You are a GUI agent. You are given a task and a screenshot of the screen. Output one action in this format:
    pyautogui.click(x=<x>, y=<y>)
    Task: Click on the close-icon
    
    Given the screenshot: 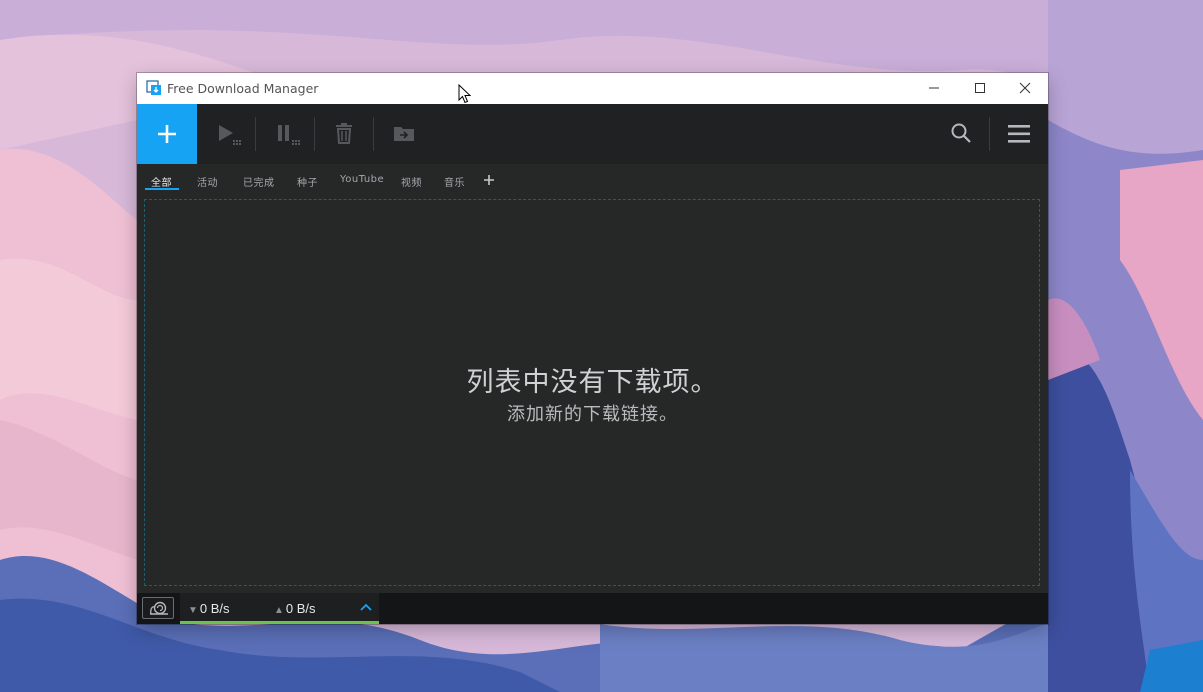 What is the action you would take?
    pyautogui.click(x=1025, y=88)
    